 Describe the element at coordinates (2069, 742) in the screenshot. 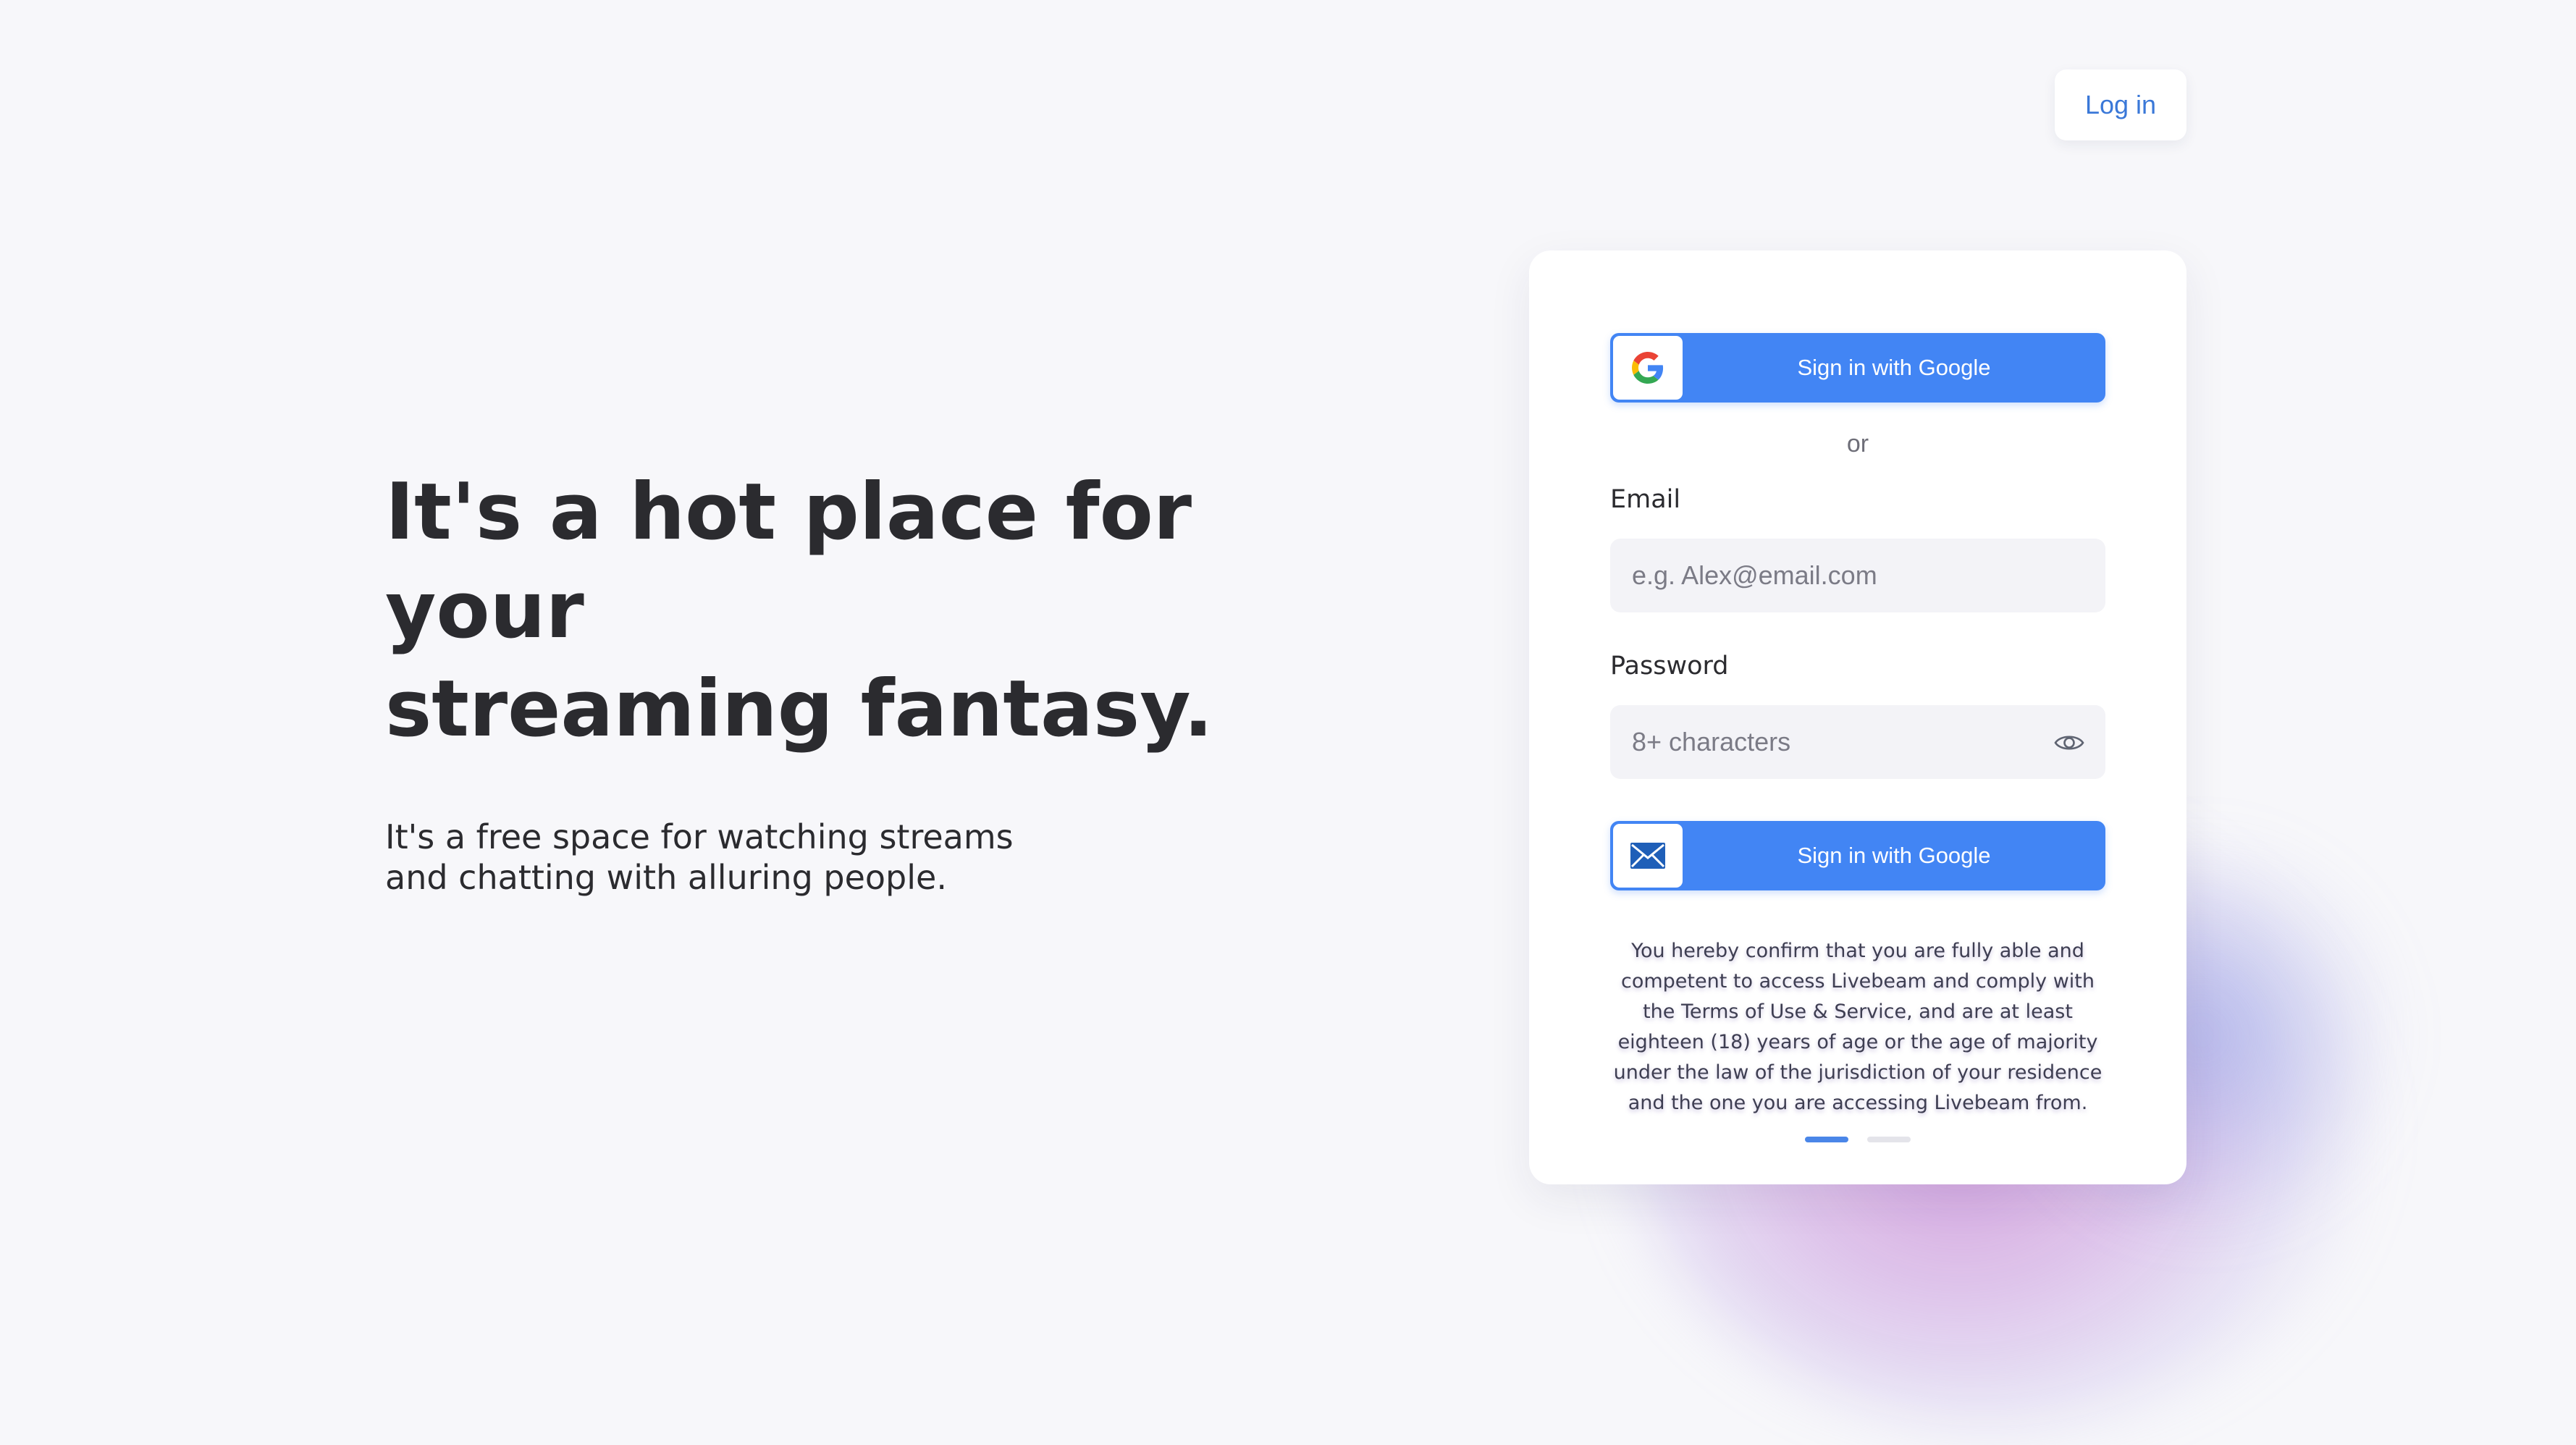

I see `eye-icon` at that location.